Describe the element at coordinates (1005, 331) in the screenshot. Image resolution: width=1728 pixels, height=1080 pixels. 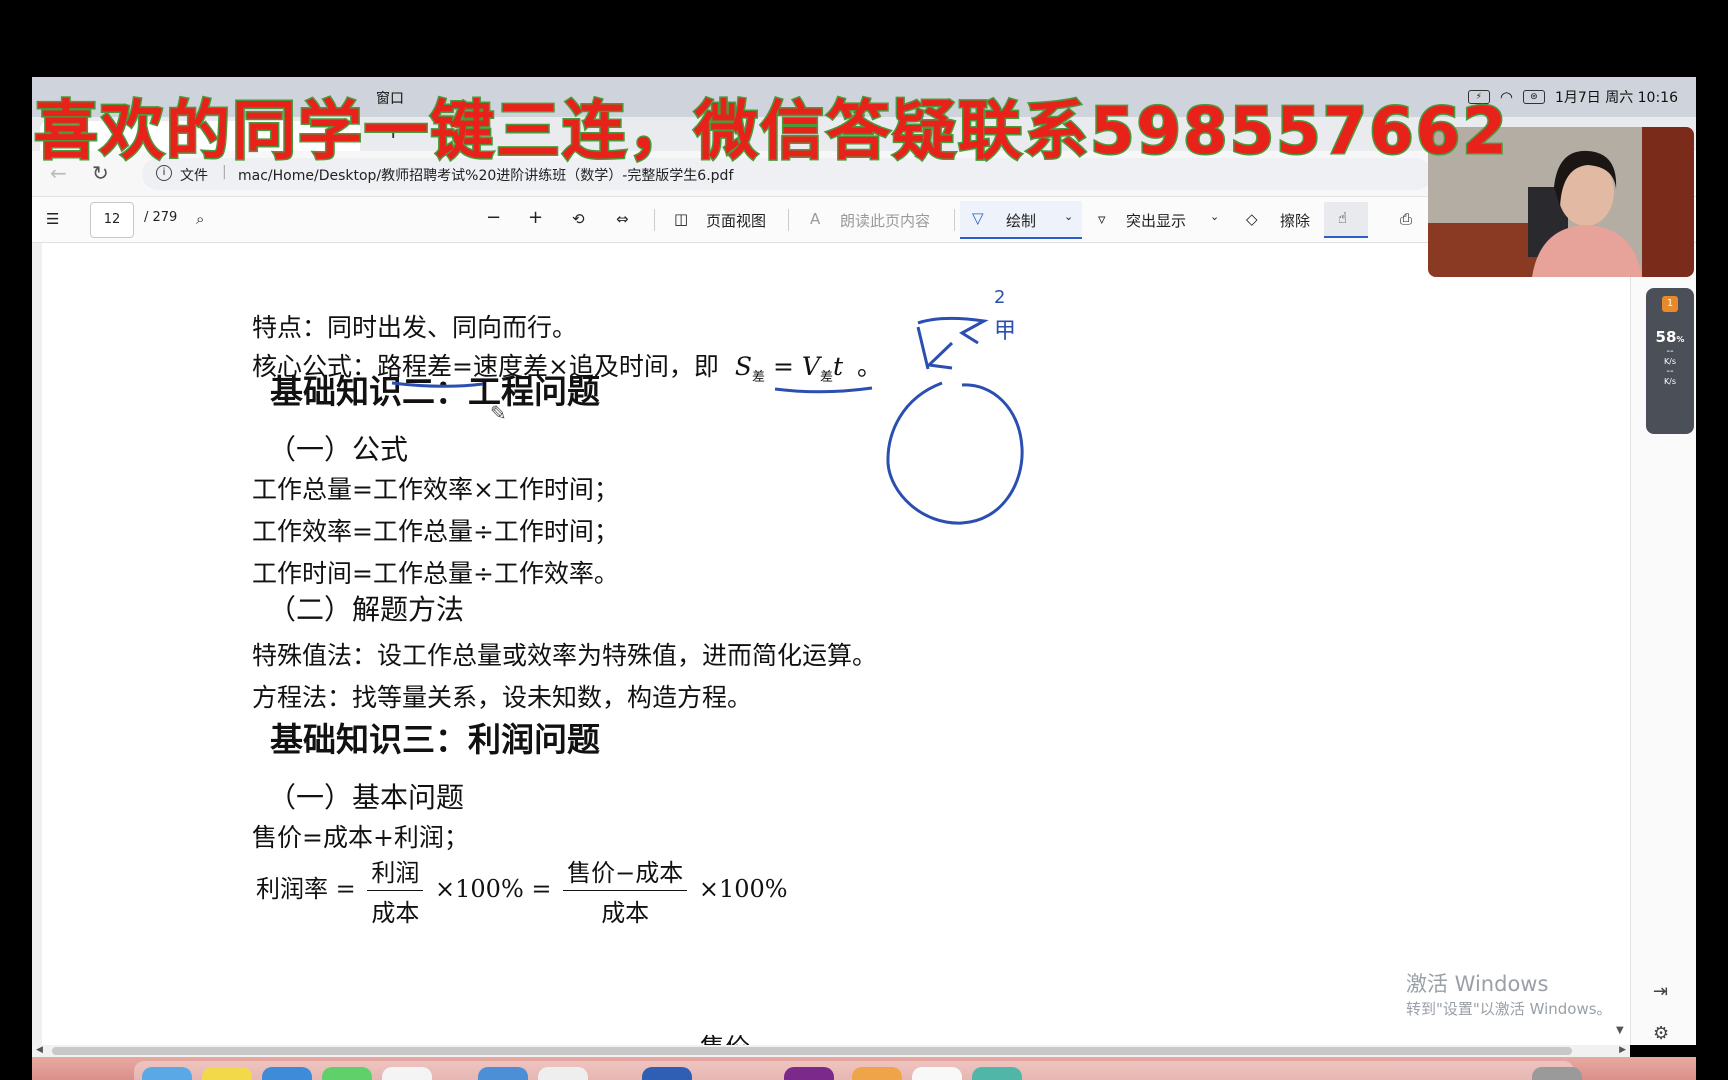
I see `ink-label-jia: 甲` at that location.